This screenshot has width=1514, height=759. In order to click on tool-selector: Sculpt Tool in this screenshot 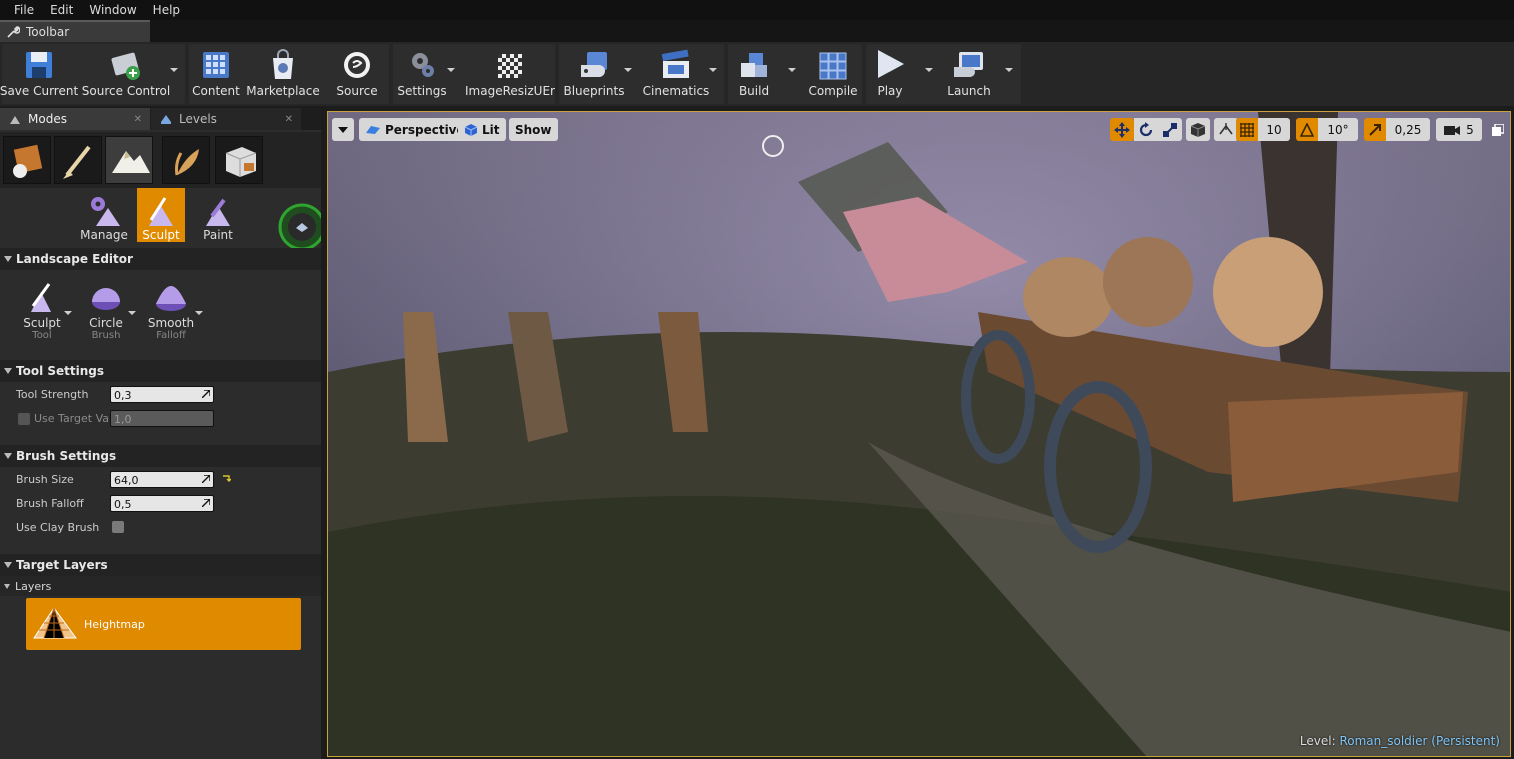, I will do `click(42, 315)`.